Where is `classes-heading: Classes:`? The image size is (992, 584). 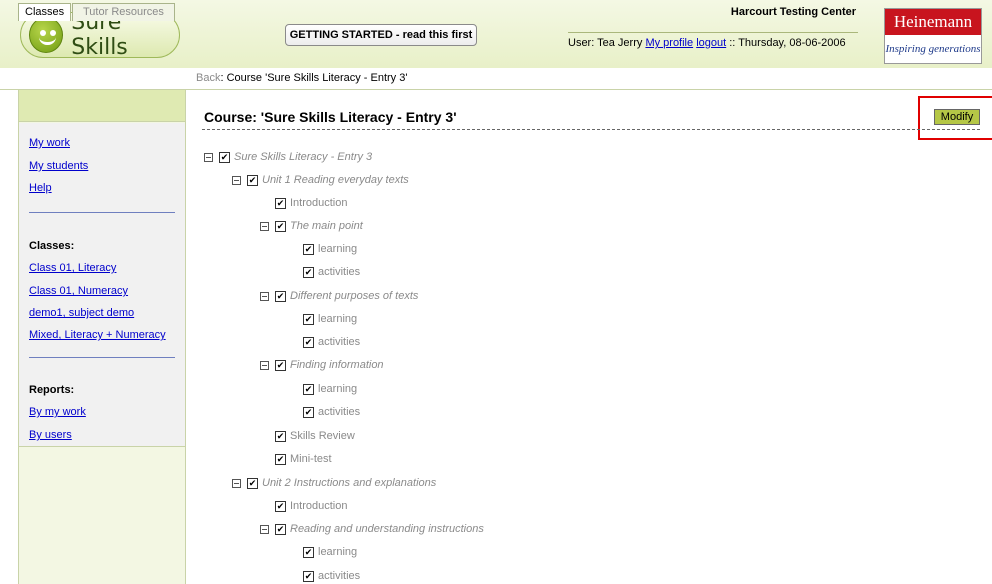
classes-heading: Classes: is located at coordinates (52, 246).